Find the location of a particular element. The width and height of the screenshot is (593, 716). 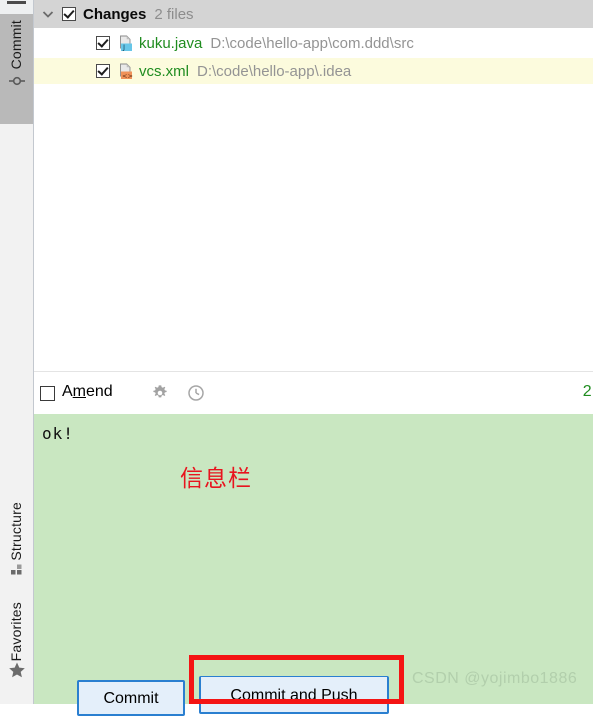

commit-stats-label: 2 a is located at coordinates (587, 391).